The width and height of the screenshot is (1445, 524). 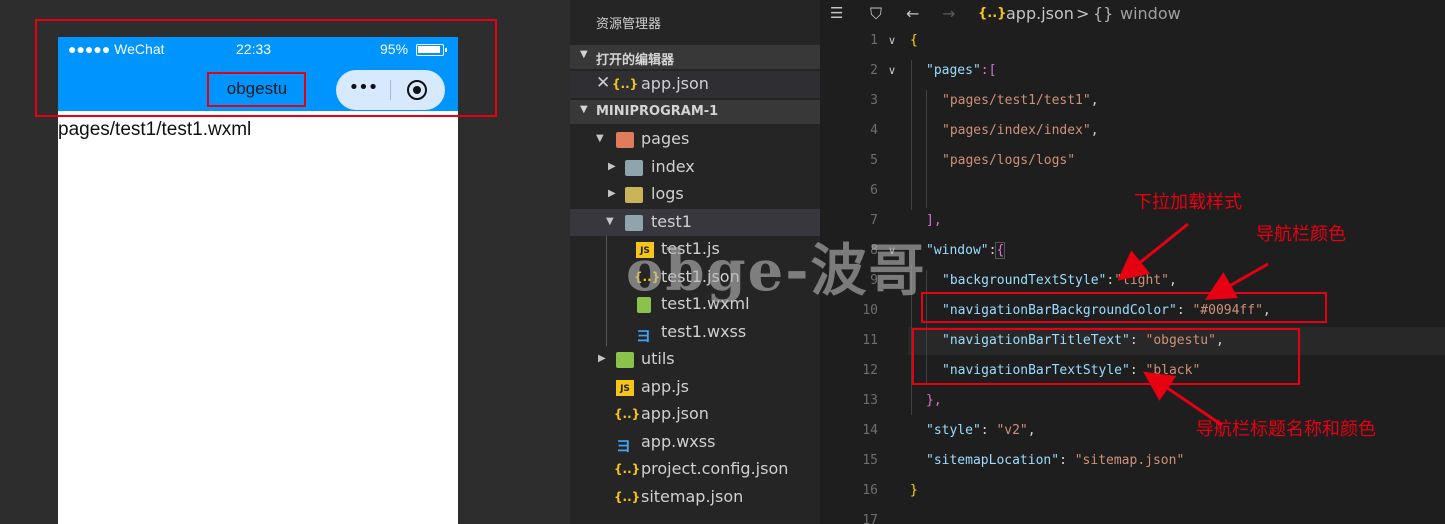 I want to click on arrow-to-nav-title, so click(x=1183, y=399).